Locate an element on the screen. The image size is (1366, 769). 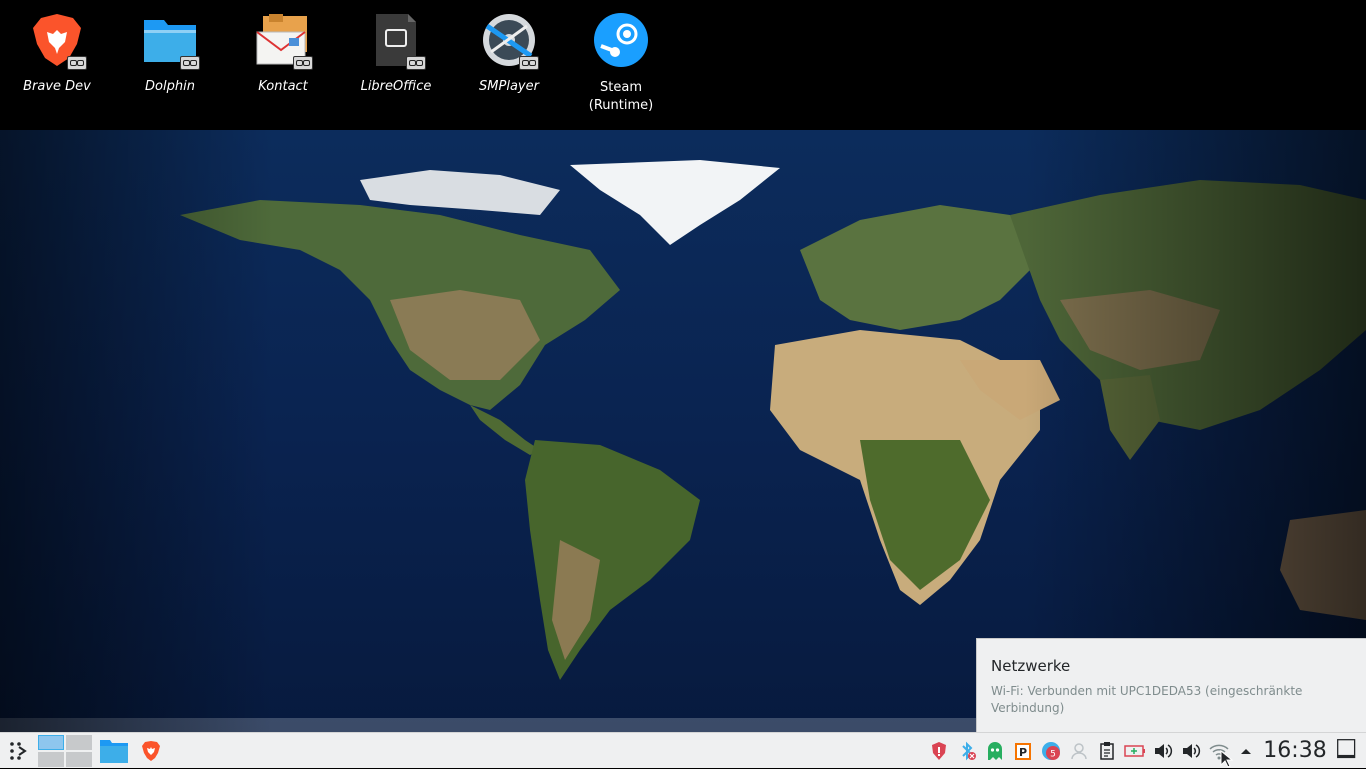
desktop-icon-label: LibreOffice is located at coordinates (396, 86).